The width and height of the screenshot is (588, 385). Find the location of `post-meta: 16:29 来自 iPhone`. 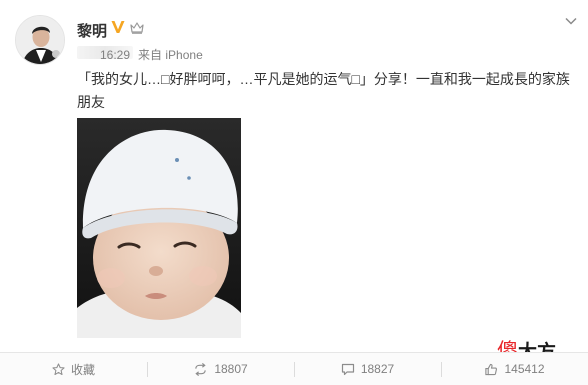

post-meta: 16:29 来自 iPhone is located at coordinates (151, 54).